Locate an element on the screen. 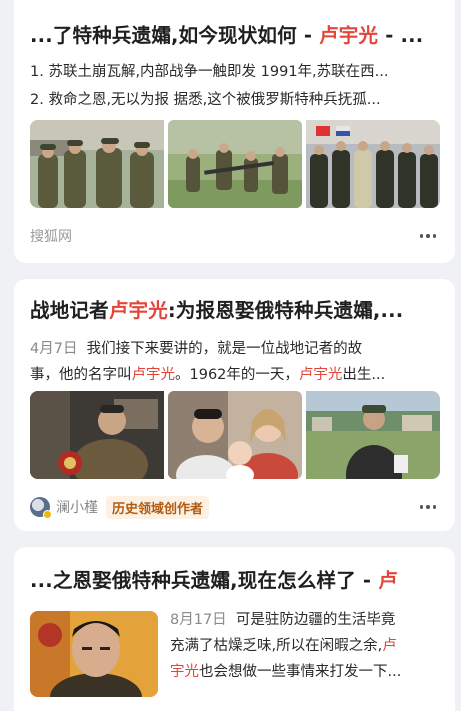 This screenshot has width=461, height=711. title-text: ...之恩娶俄特种兵遗孀,现在怎么样了 - is located at coordinates (204, 580).